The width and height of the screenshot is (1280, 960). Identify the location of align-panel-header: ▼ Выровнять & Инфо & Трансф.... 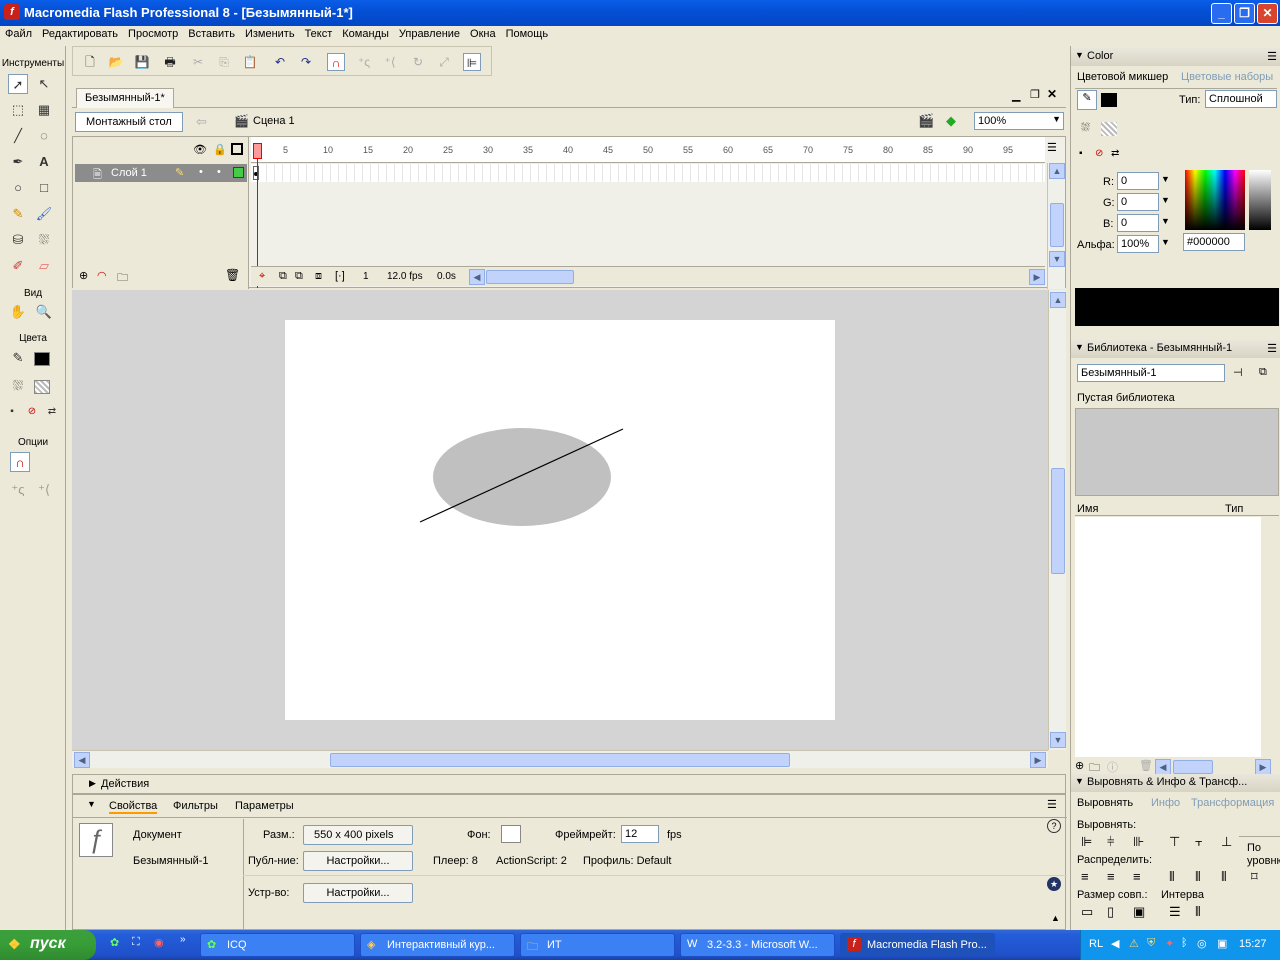
(1175, 783).